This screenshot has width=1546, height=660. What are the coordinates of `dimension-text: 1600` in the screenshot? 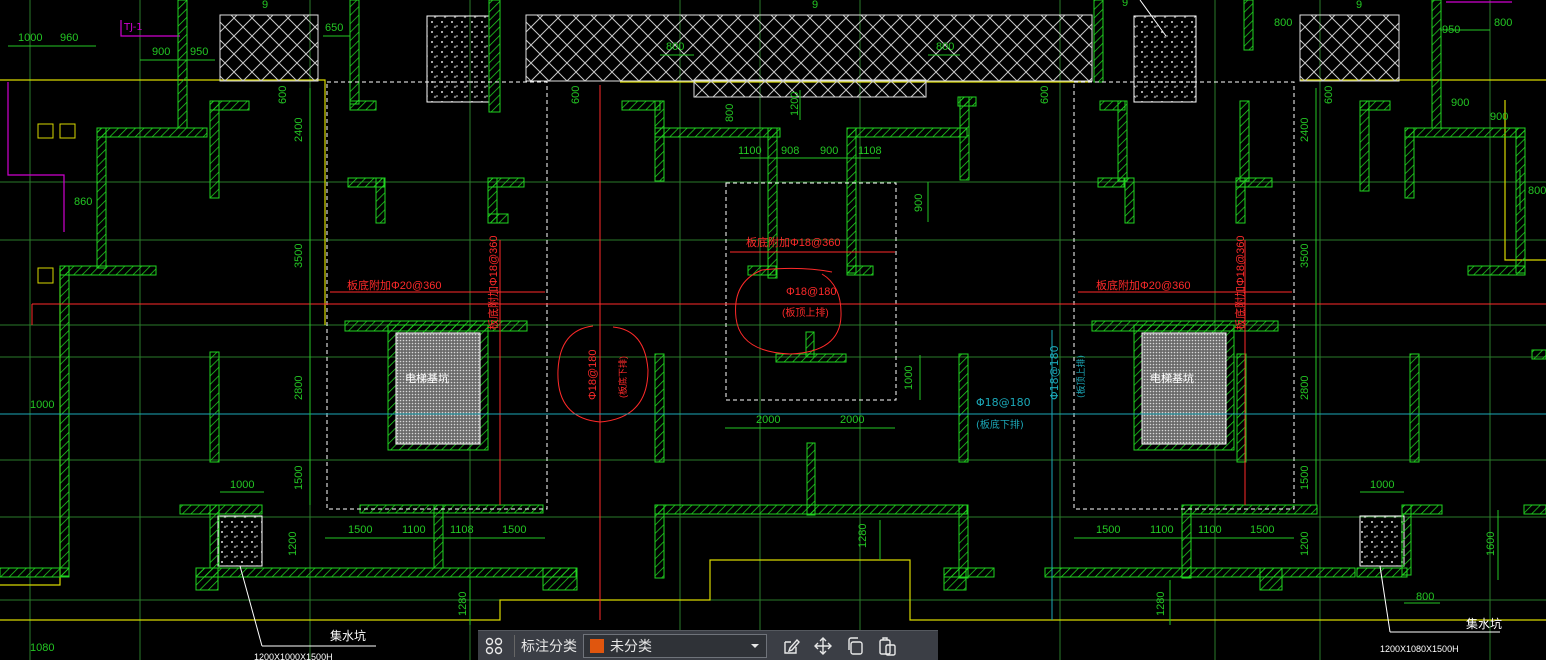 It's located at (1491, 544).